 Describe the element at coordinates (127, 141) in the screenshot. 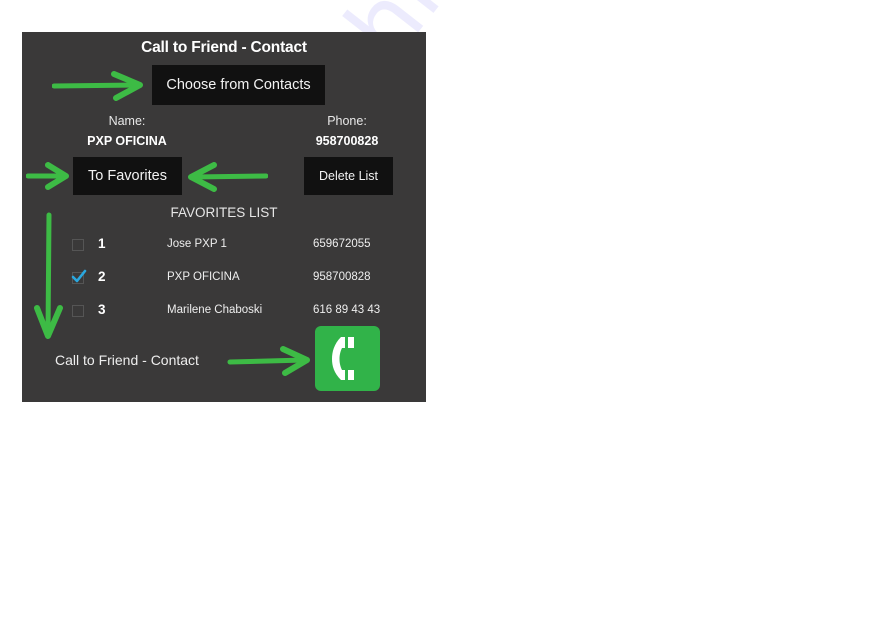

I see `name-value: PXP OFICINA` at that location.